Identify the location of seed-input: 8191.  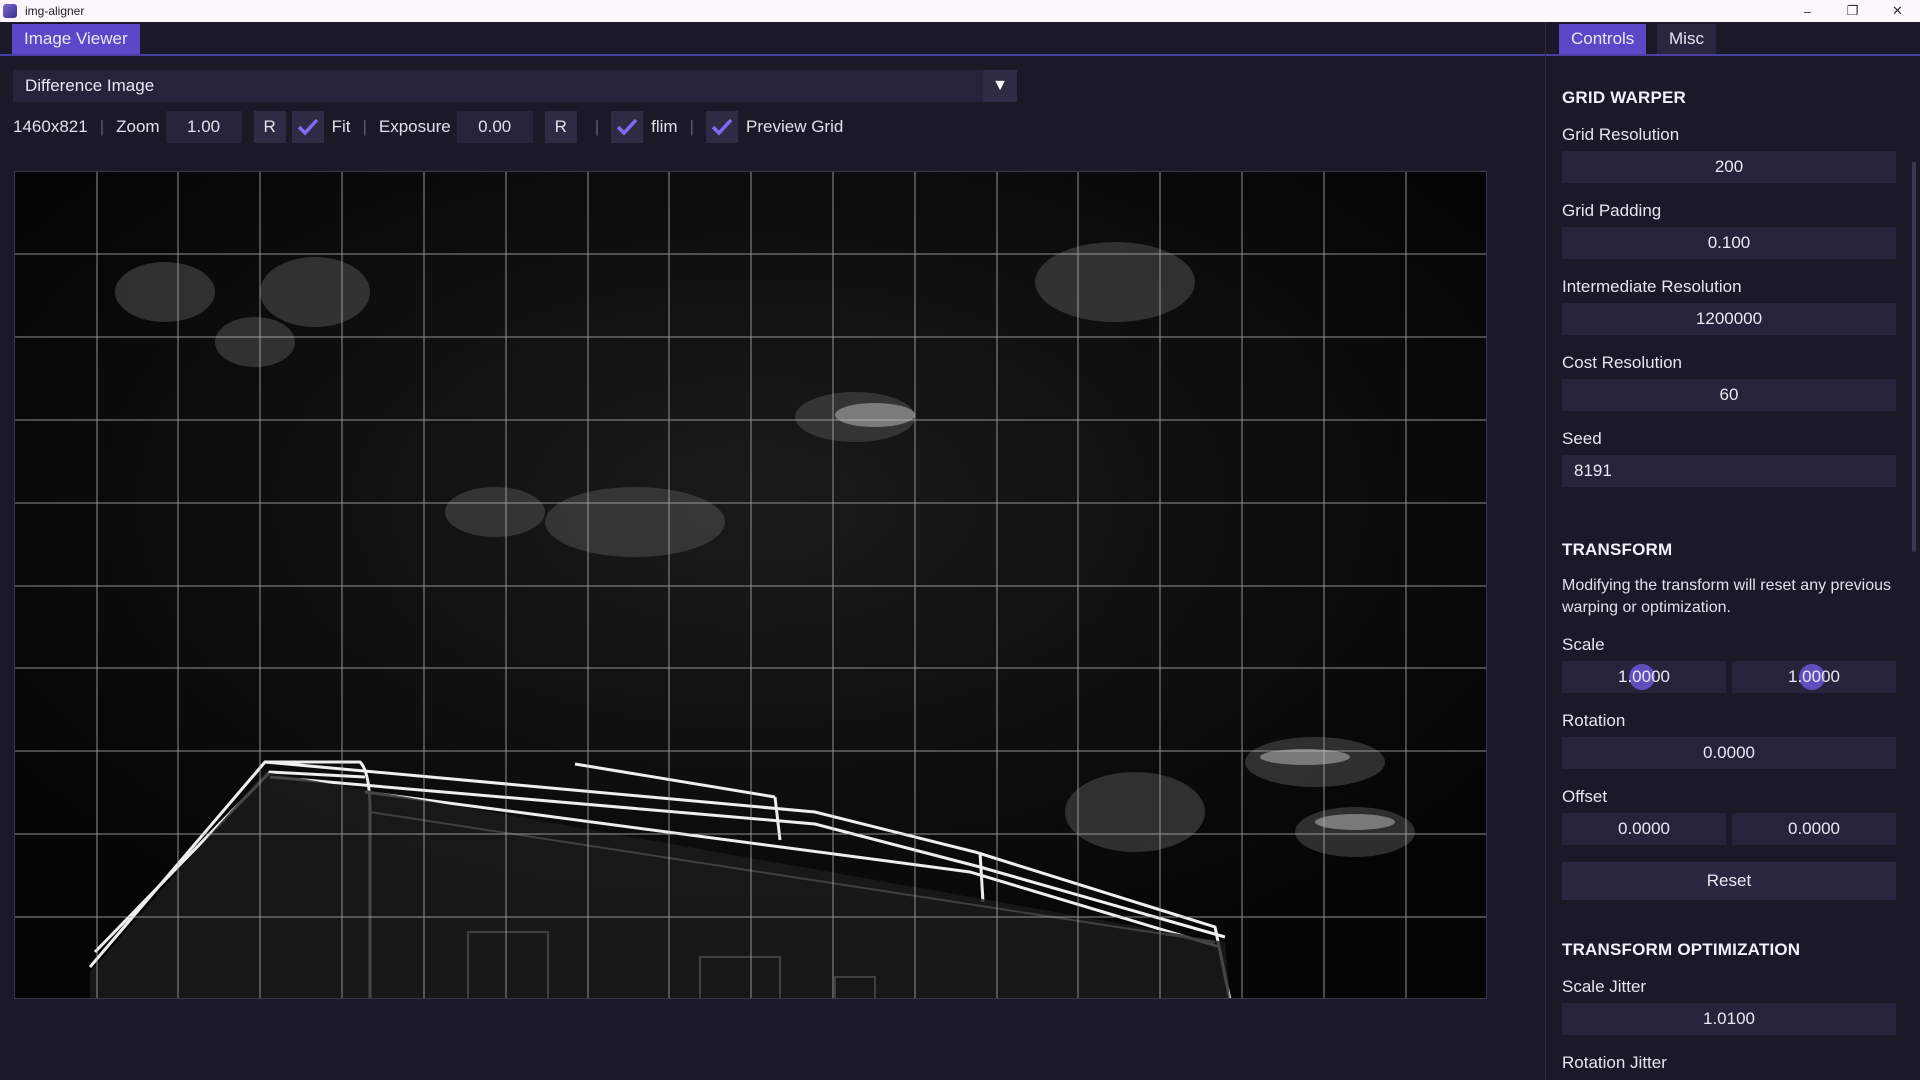
(1729, 471).